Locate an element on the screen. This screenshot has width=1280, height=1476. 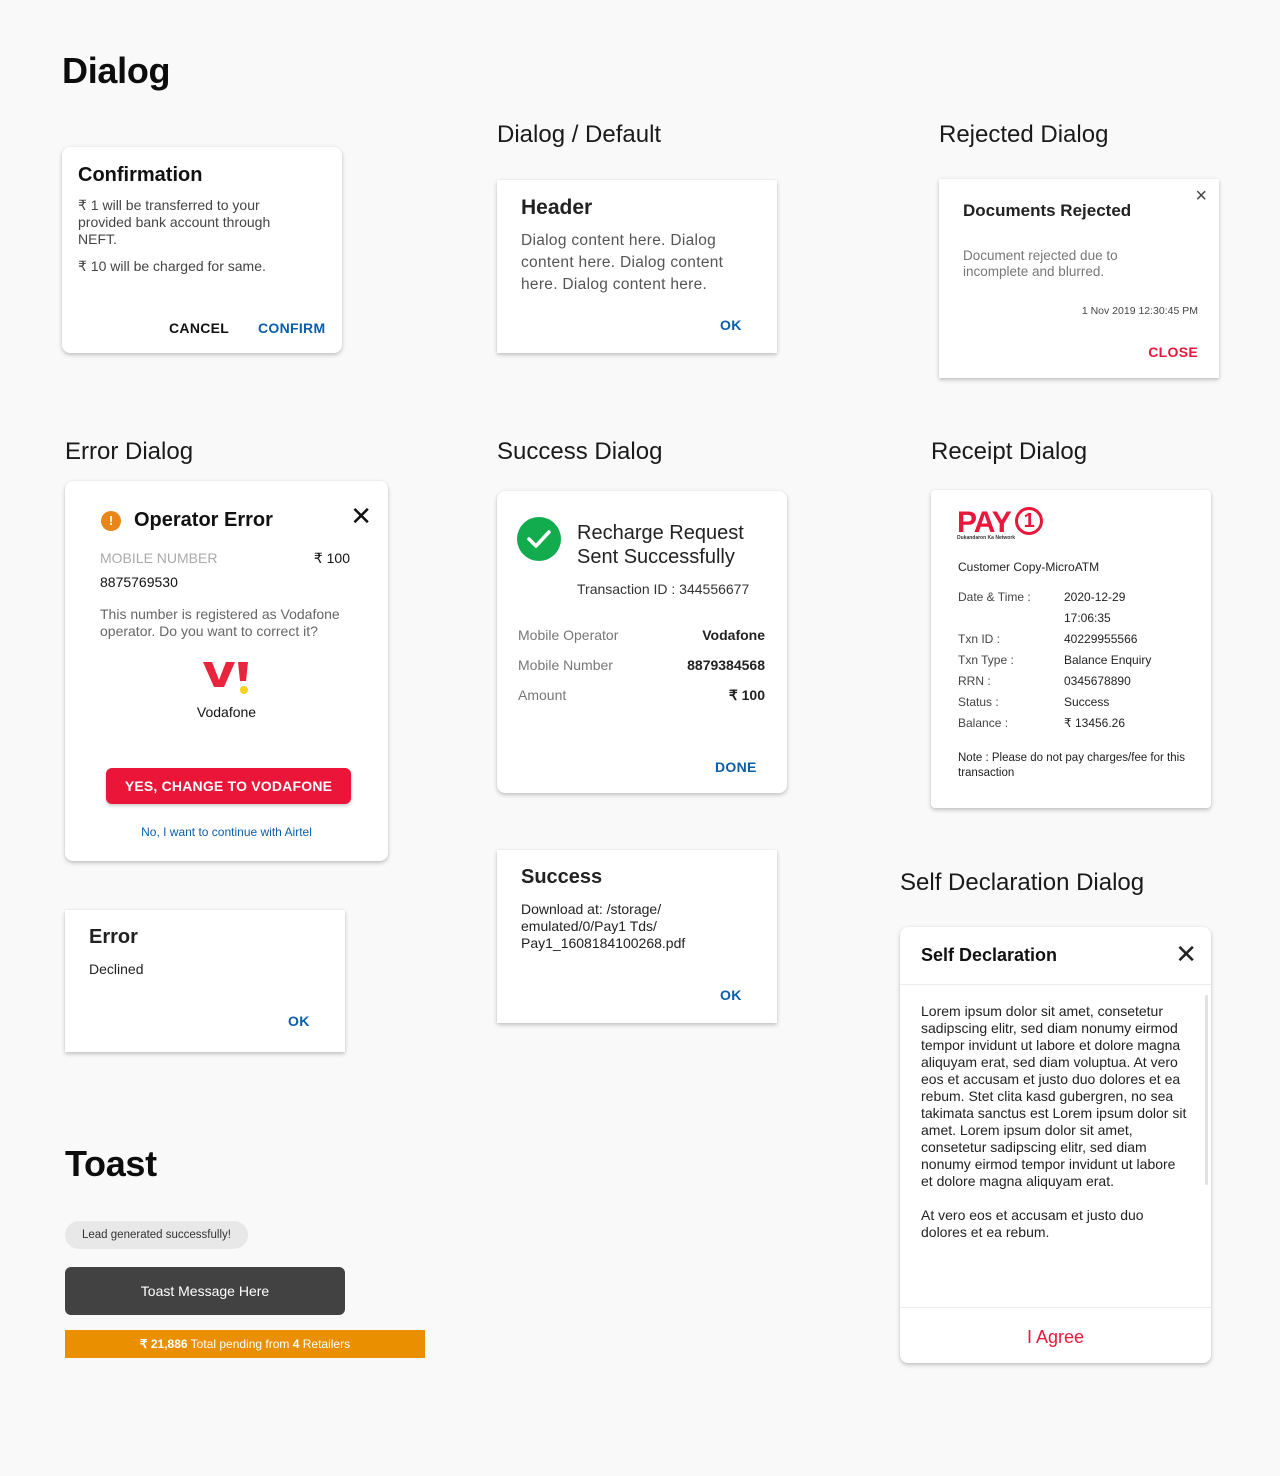
receipt-subtitle: Customer Copy-MicroATM is located at coordinates (1029, 567).